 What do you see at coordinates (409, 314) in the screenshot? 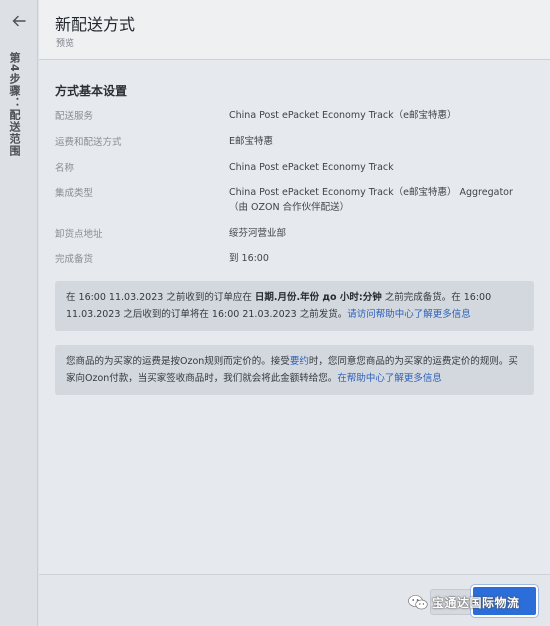
I see `help-center-link: 请访问帮助中心了解更多信息` at bounding box center [409, 314].